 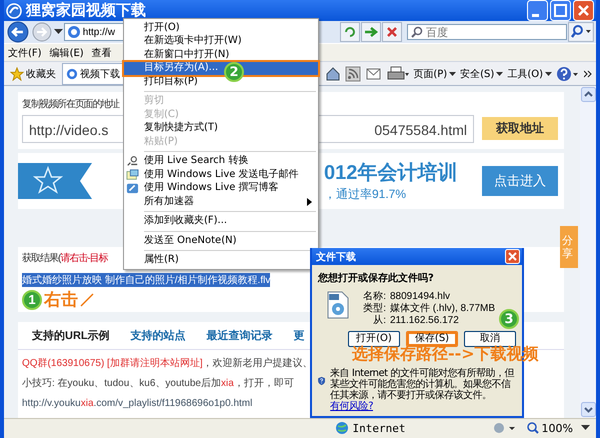 What do you see at coordinates (333, 74) in the screenshot?
I see `home-button` at bounding box center [333, 74].